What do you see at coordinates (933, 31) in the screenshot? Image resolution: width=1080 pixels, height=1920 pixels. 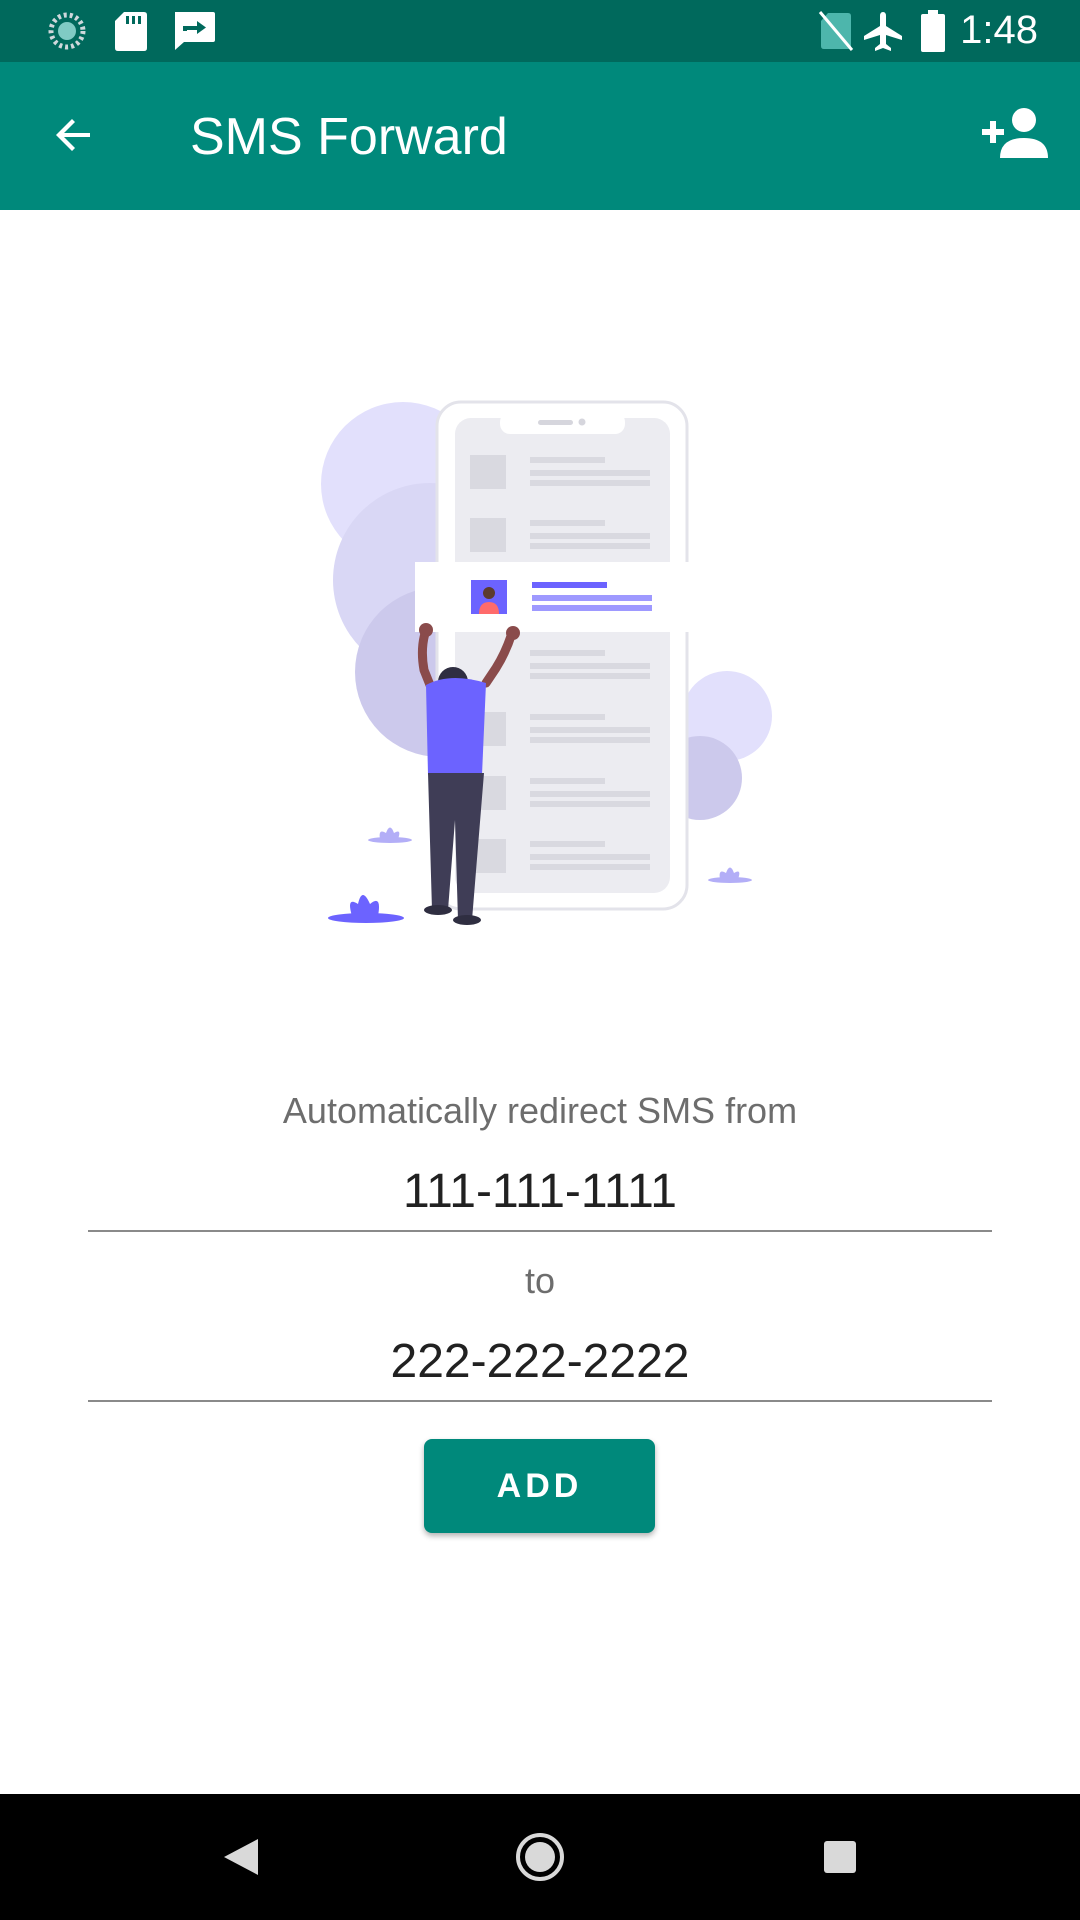 I see `battery-icon` at bounding box center [933, 31].